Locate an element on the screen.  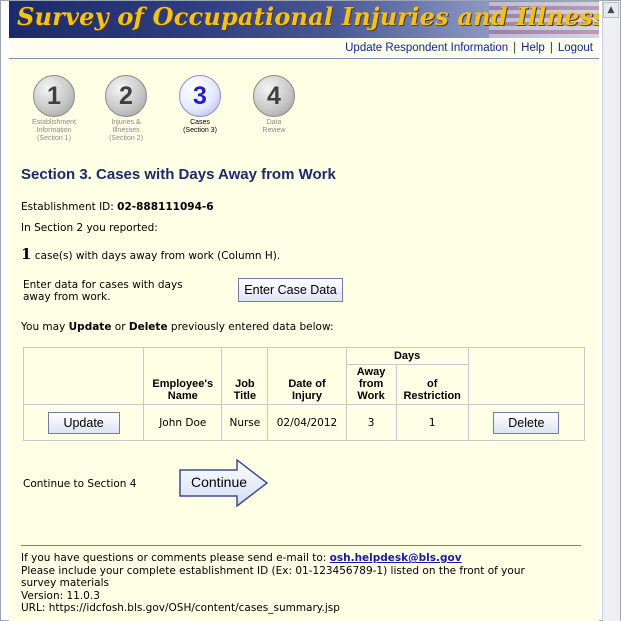
step-2: 2 Injuries & Illnesses (Section 2) is located at coordinates (126, 109).